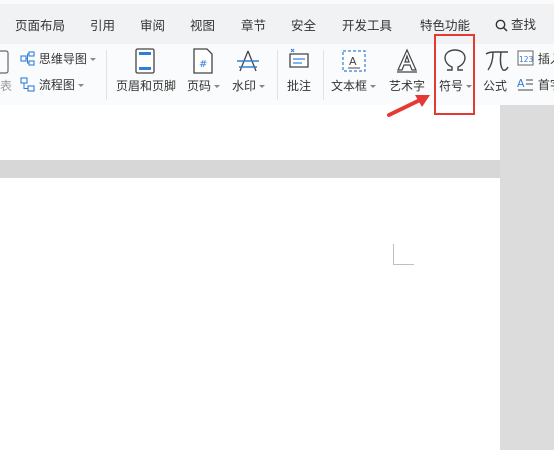 This screenshot has height=450, width=554. What do you see at coordinates (403, 254) in the screenshot?
I see `margin-corner-mark` at bounding box center [403, 254].